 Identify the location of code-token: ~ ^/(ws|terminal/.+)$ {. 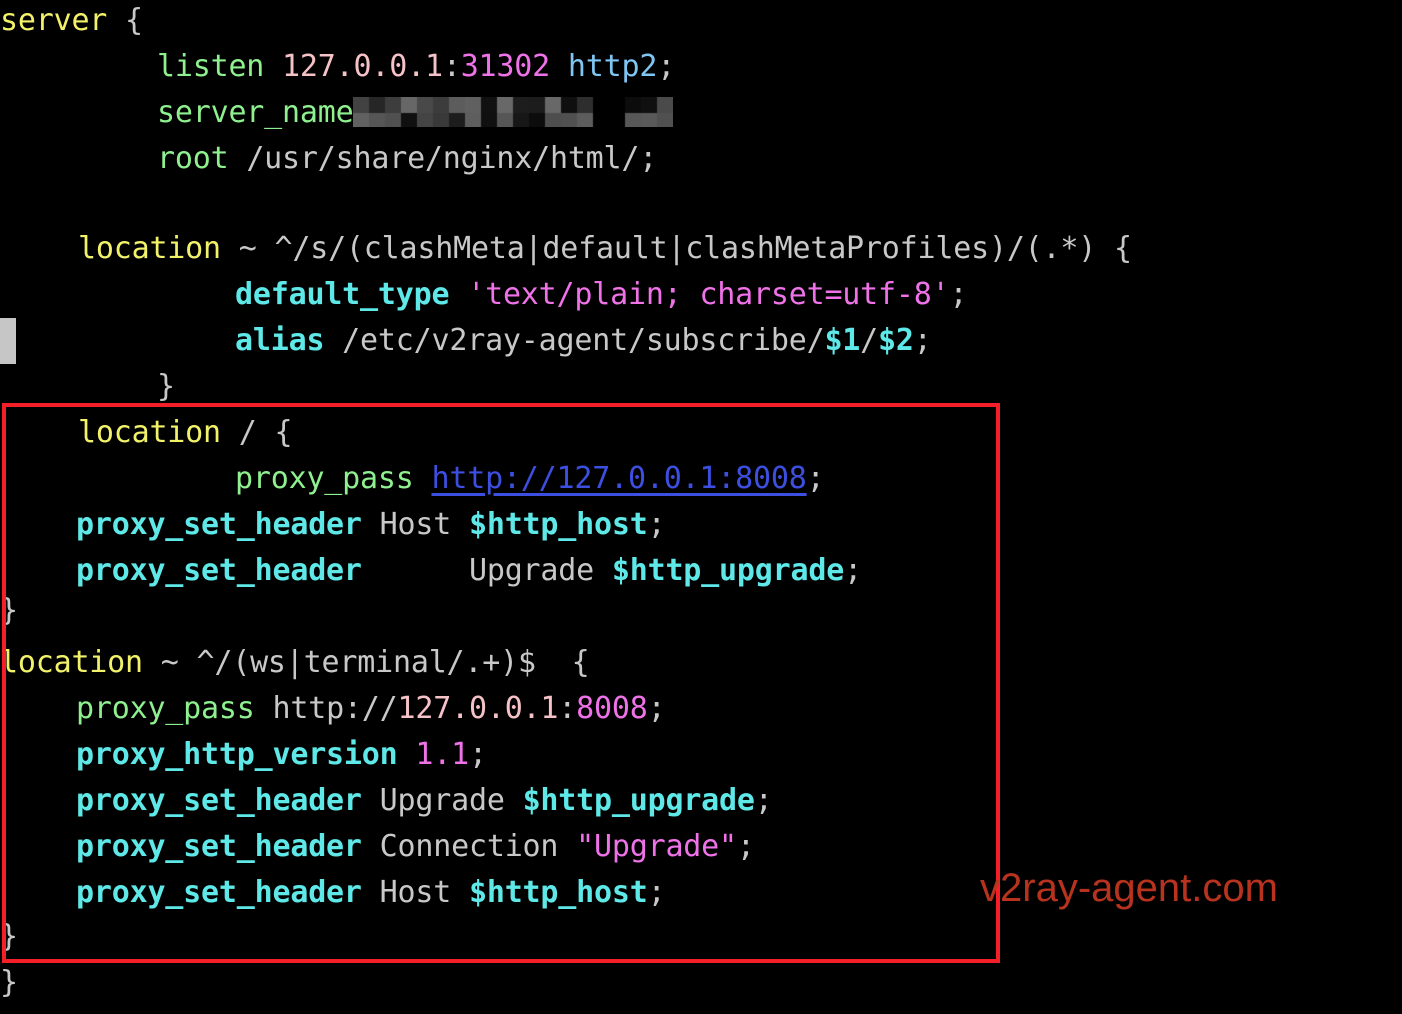
(366, 662).